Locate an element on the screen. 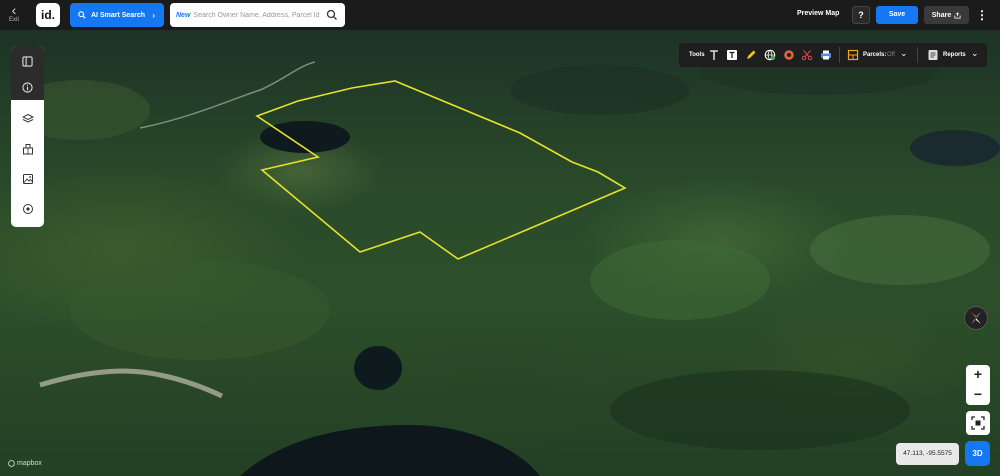  preview-map-button: Preview Map is located at coordinates (818, 13).